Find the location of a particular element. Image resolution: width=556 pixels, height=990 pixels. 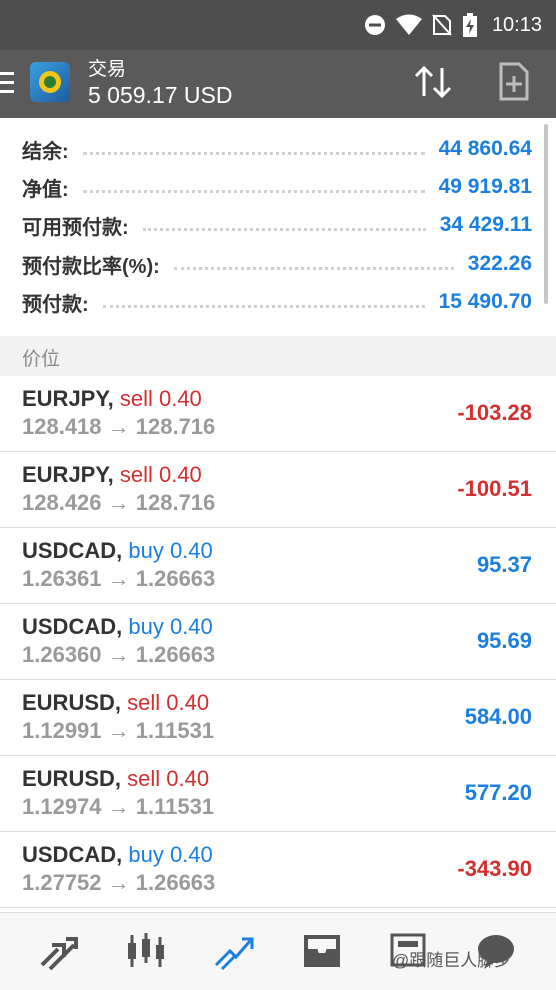

position-prices: 1.12991 → 1.11531 is located at coordinates (118, 730).